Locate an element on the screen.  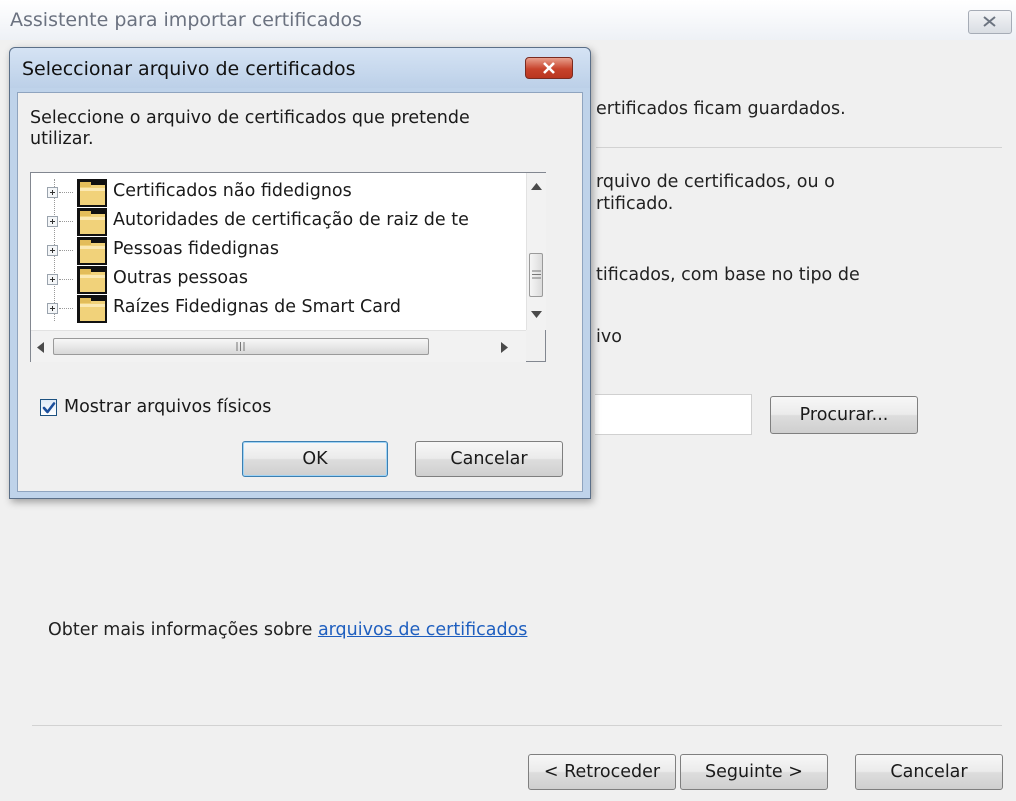
vertical-scroll-thumb is located at coordinates (536, 275).